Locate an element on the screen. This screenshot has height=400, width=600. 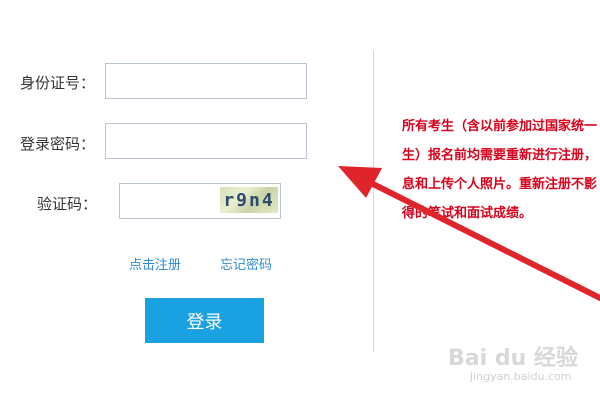
baidu-jingyan-watermark: Bai du 经验 is located at coordinates (513, 358).